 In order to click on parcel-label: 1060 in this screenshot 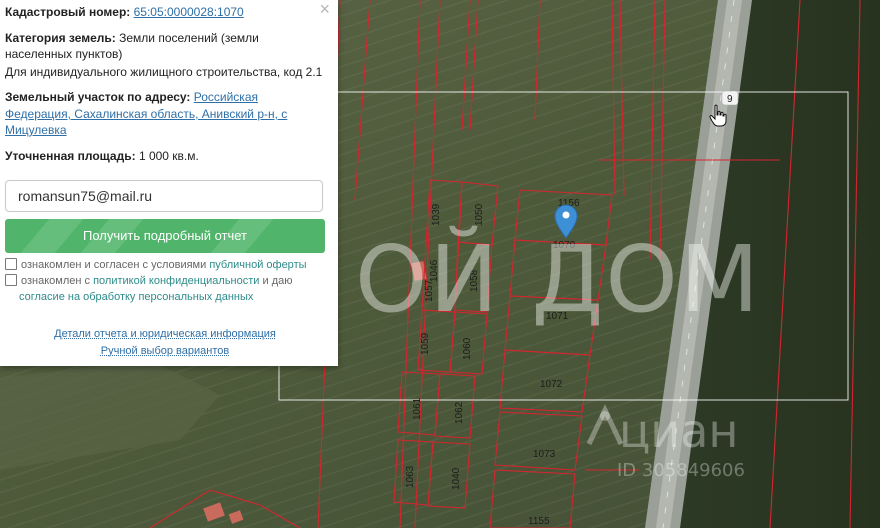, I will do `click(467, 348)`.